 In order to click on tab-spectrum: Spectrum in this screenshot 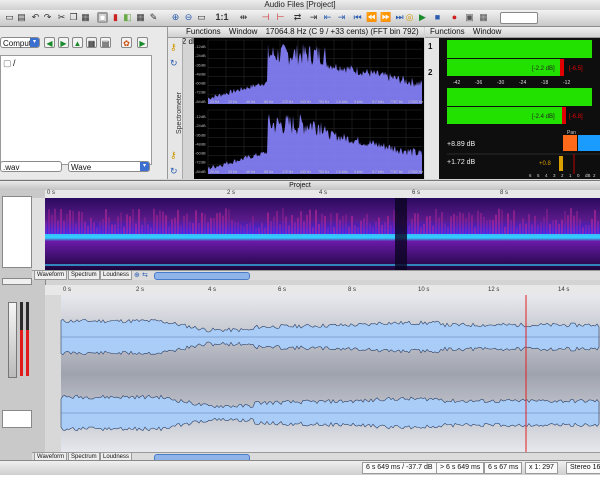, I will do `click(84, 275)`.